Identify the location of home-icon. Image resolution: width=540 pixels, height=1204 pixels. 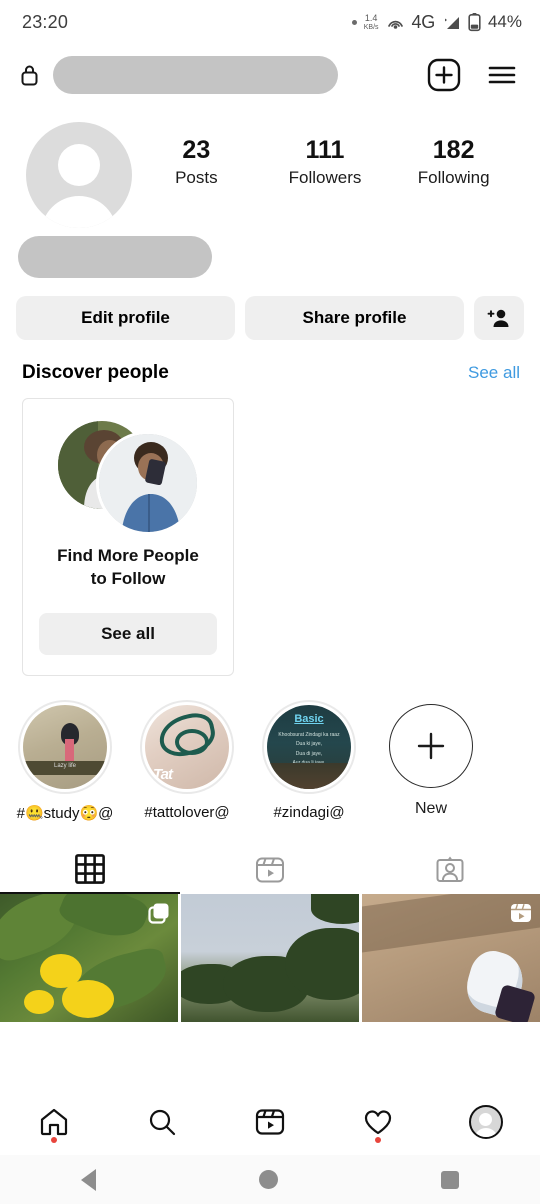
(54, 1122).